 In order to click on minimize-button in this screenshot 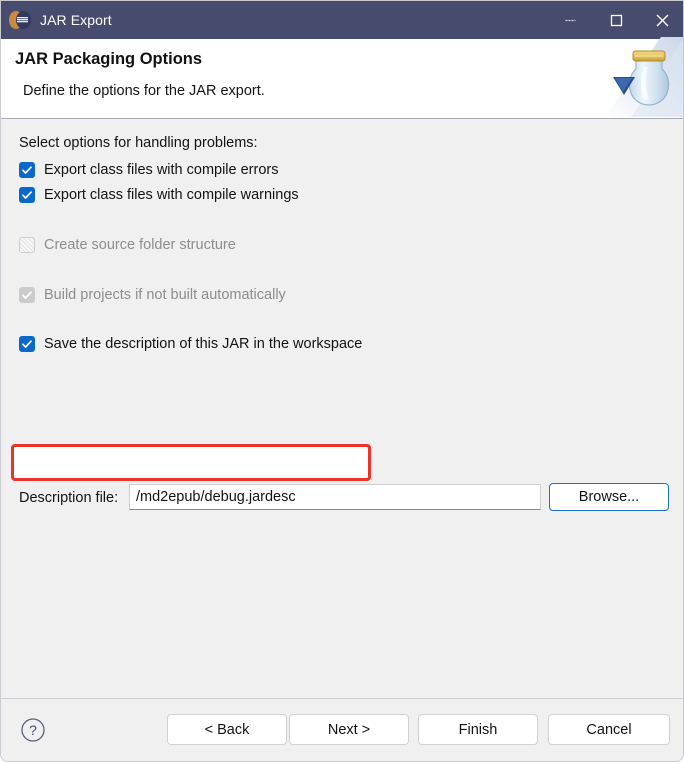, I will do `click(570, 20)`.